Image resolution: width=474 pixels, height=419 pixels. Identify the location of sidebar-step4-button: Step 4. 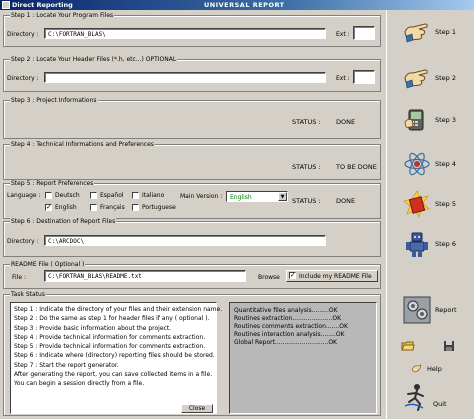
(430, 165).